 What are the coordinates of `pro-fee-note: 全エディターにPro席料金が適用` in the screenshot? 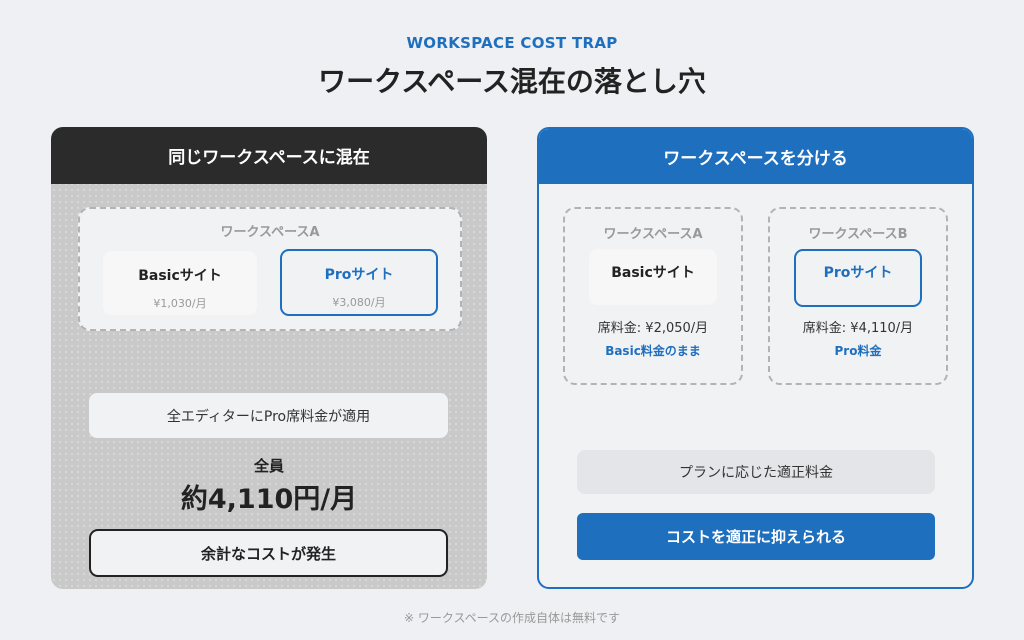 It's located at (268, 415).